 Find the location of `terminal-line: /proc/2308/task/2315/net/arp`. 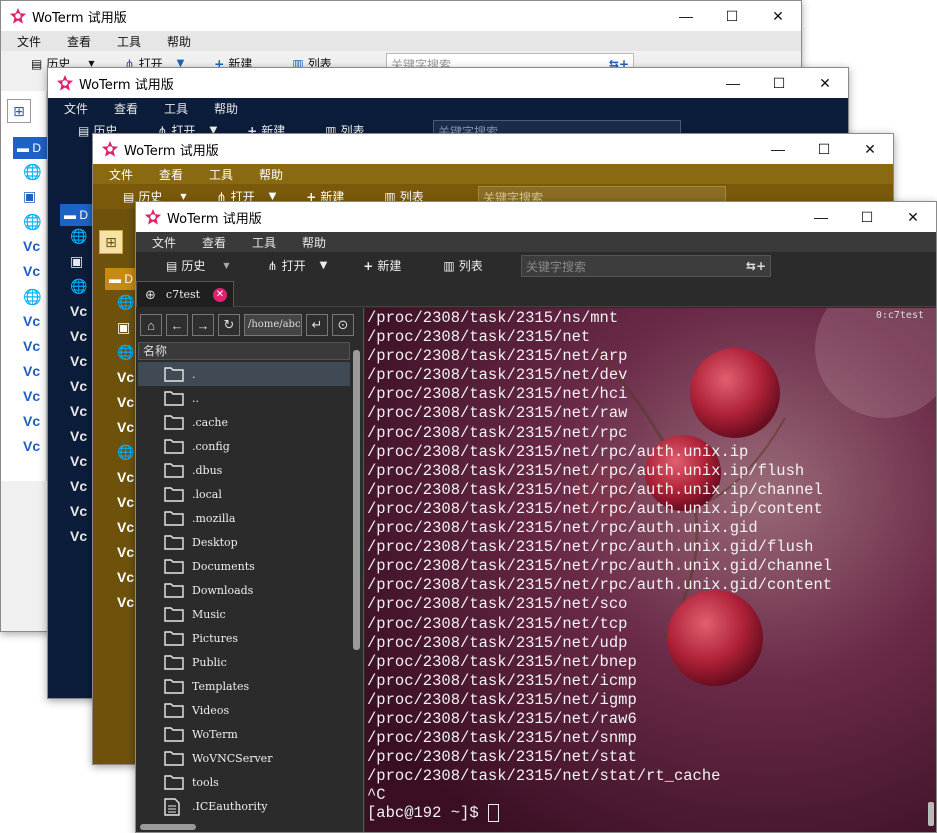

terminal-line: /proc/2308/task/2315/net/arp is located at coordinates (497, 356).